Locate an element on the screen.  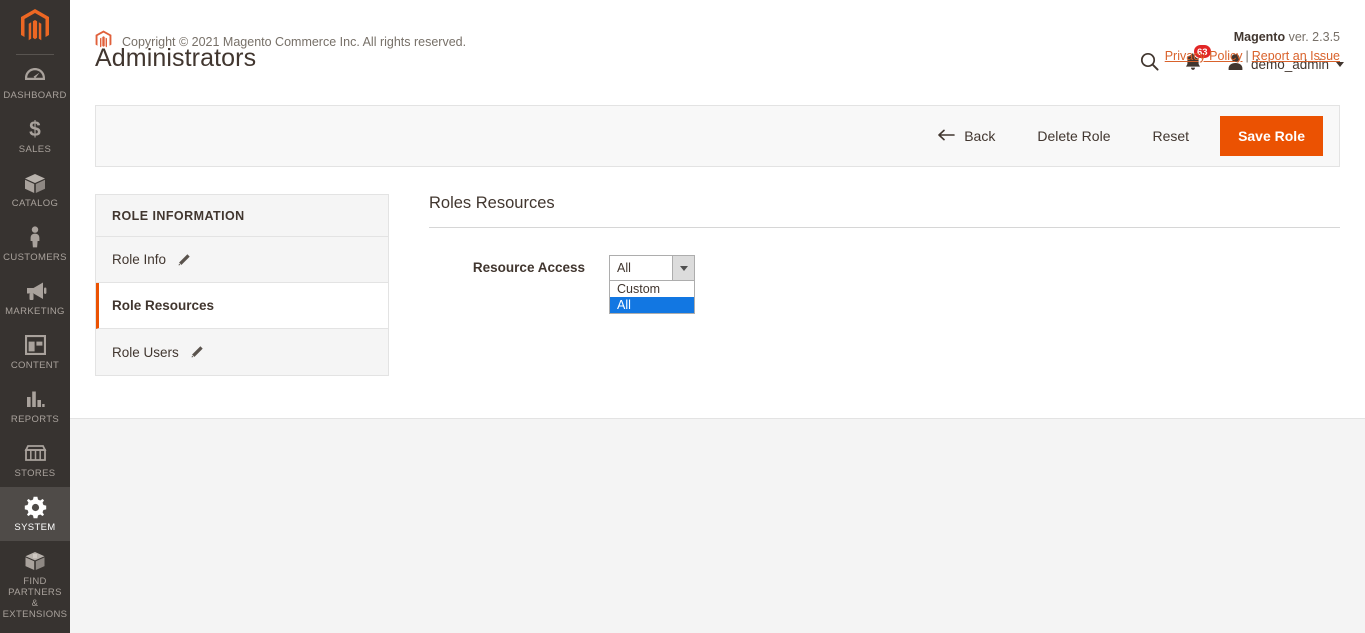
sidebar-item-label: SYSTEM is located at coordinates (35, 527).